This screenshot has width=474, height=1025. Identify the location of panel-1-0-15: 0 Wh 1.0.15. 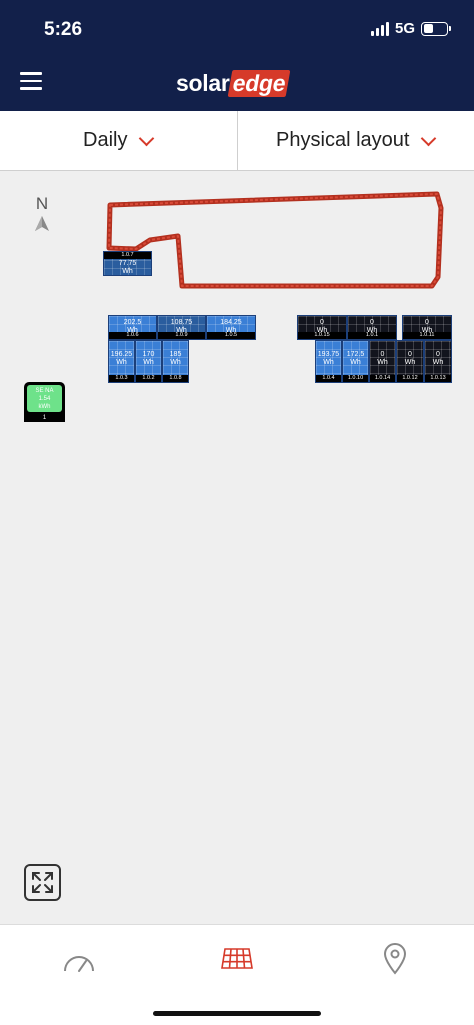
(322, 327).